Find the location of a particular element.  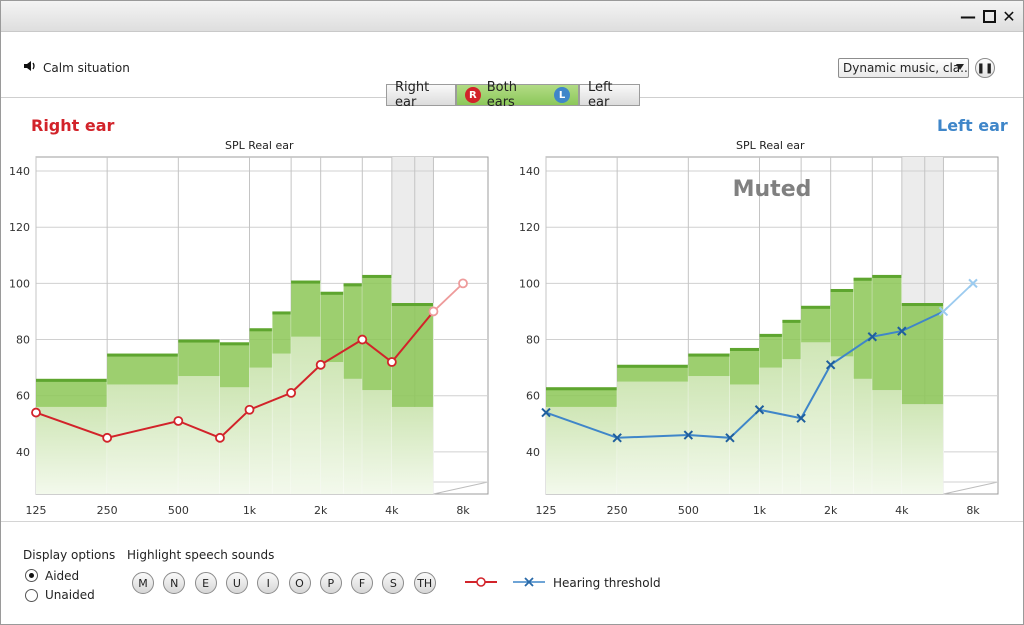

minimize-icon: — is located at coordinates (968, 16).